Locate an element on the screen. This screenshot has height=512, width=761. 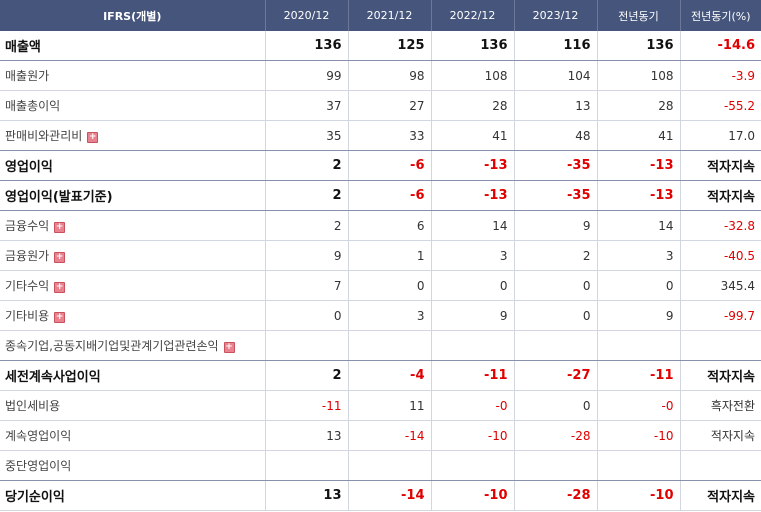
table-row: 기타수익 +7 0 0 0 0 345.4 is located at coordinates (380, 285).